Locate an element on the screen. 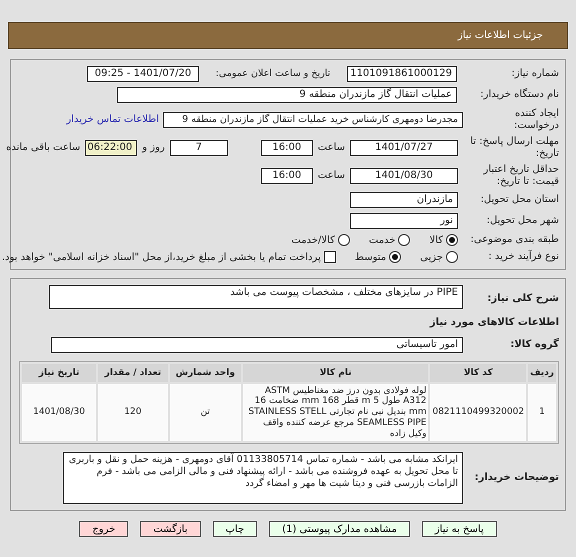 Image resolution: width=576 pixels, height=557 pixels. field-label: شهر محل تحویل: is located at coordinates (522, 221).